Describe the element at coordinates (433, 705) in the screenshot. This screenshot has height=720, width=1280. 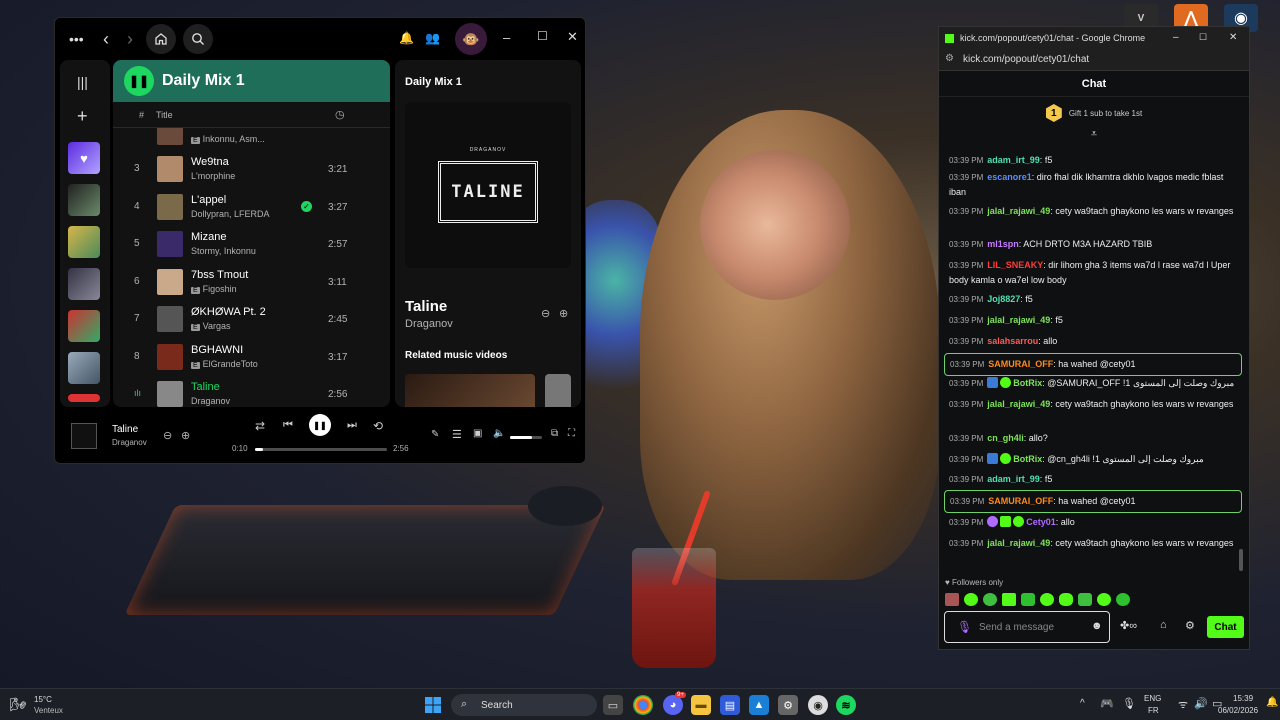
I see `windows-start-icon` at that location.